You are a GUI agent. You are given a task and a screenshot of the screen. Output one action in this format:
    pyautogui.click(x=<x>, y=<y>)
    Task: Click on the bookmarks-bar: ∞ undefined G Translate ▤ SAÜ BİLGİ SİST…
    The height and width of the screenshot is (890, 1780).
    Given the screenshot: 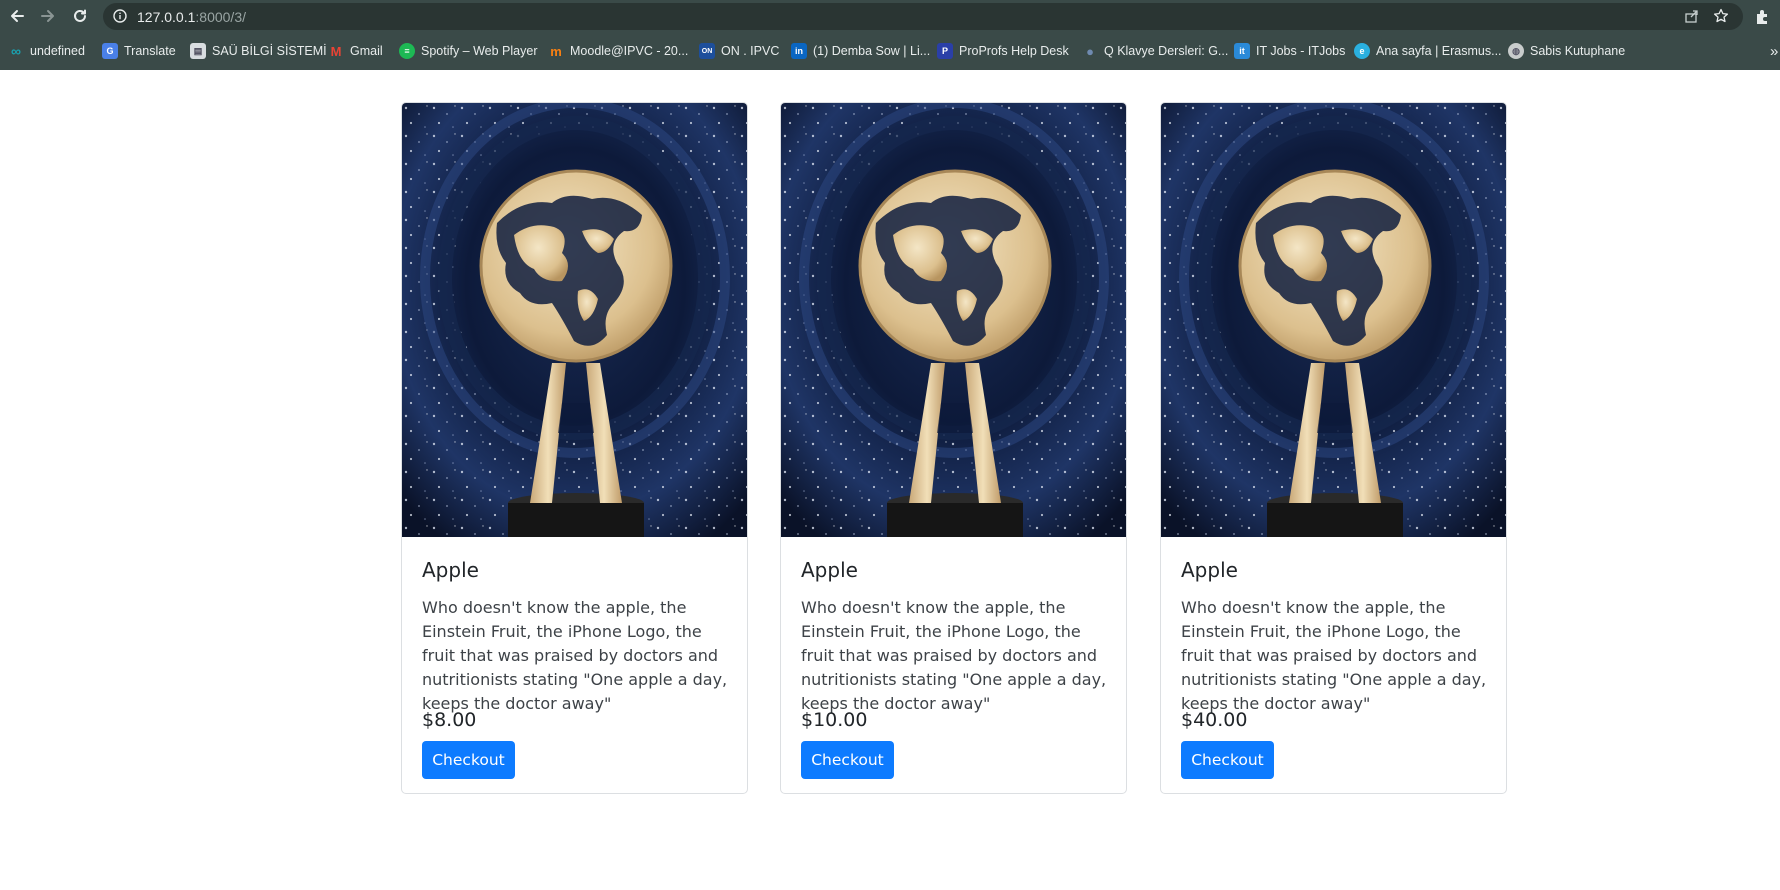 What is the action you would take?
    pyautogui.click(x=890, y=51)
    